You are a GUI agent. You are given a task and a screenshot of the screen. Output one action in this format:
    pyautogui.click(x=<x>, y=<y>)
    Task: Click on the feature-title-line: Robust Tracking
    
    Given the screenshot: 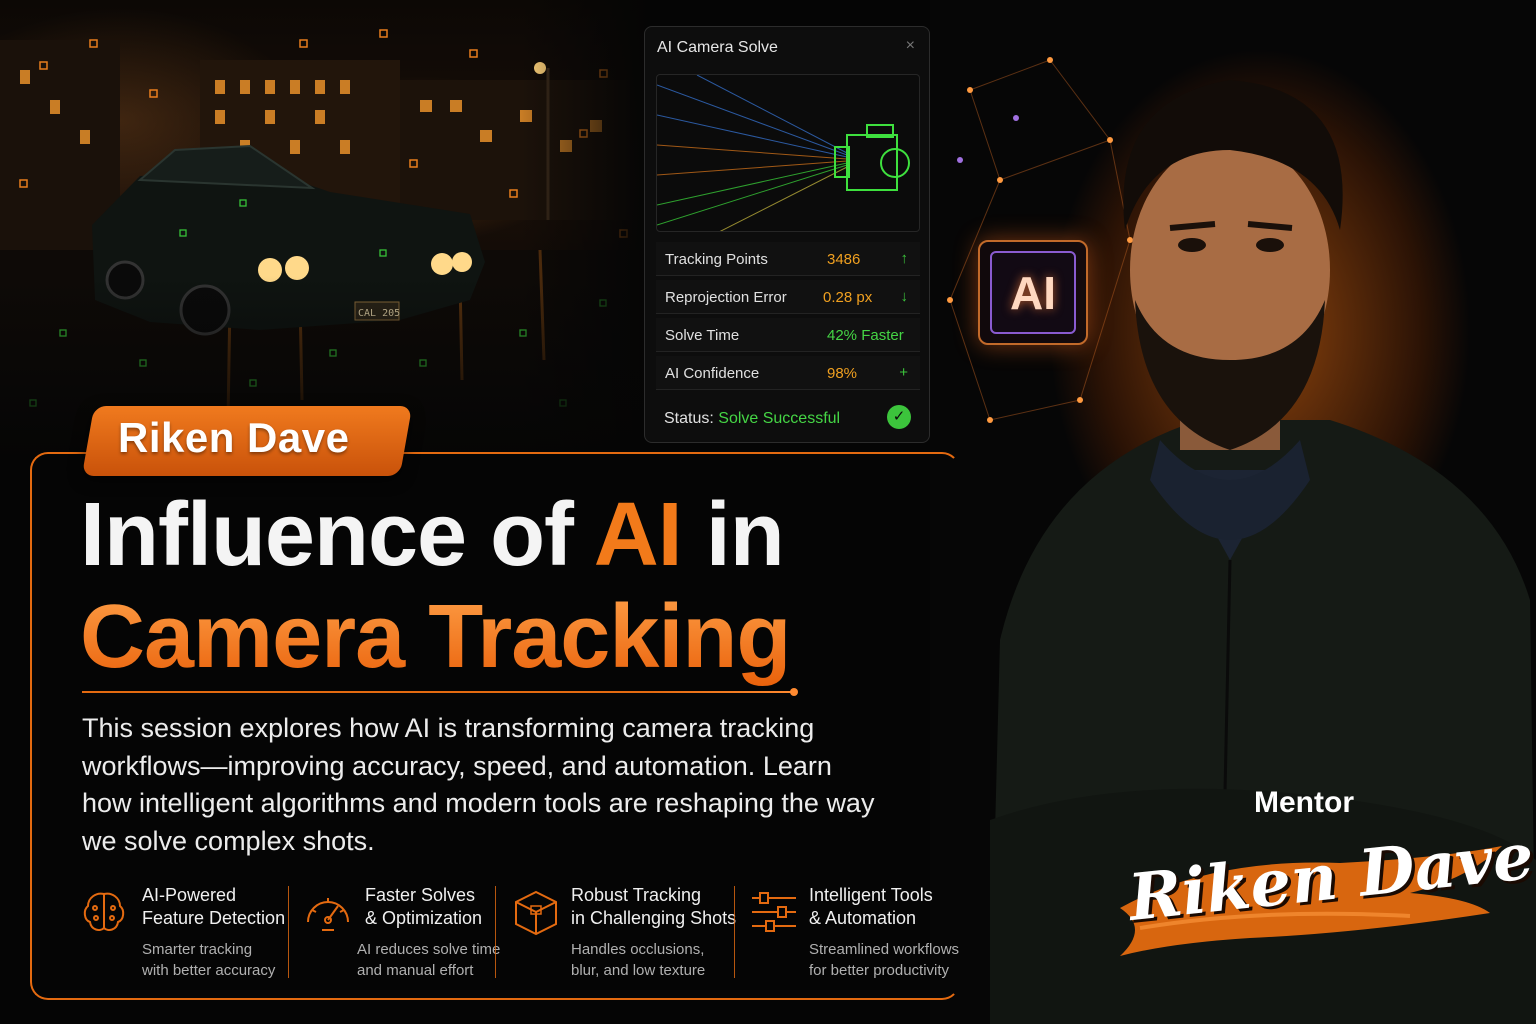 What is the action you would take?
    pyautogui.click(x=636, y=895)
    